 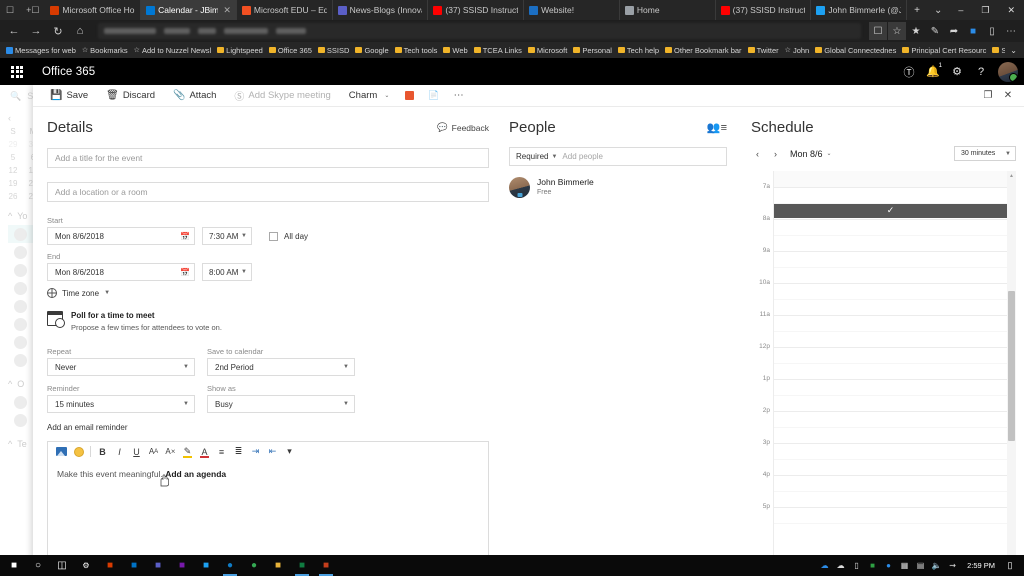 I want to click on browser-tab: News-Blogs (Innovative, so click(x=381, y=10).